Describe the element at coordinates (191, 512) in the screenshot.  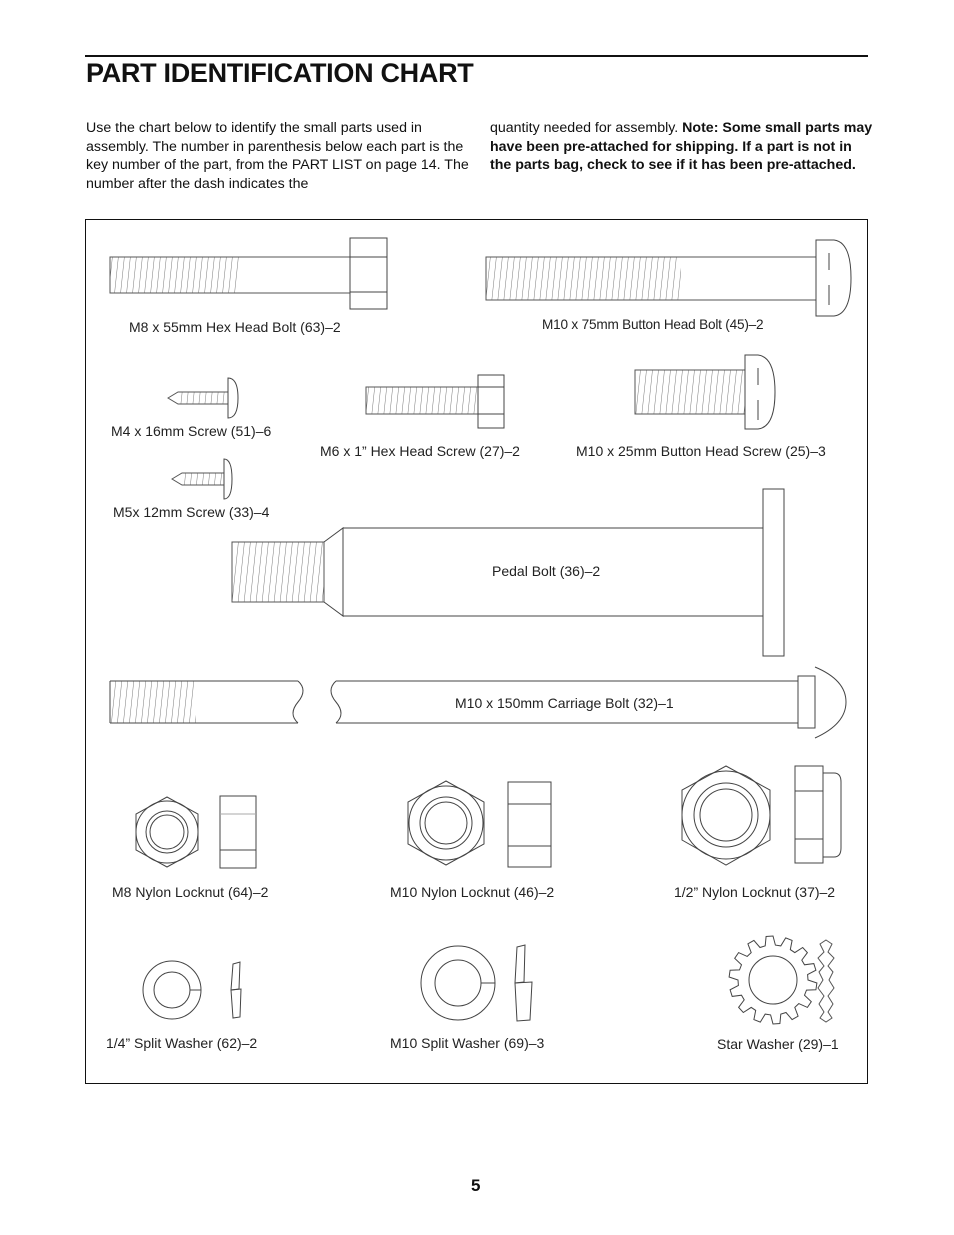
I see `part-label: M5x 12mm Screw (33)–4` at that location.